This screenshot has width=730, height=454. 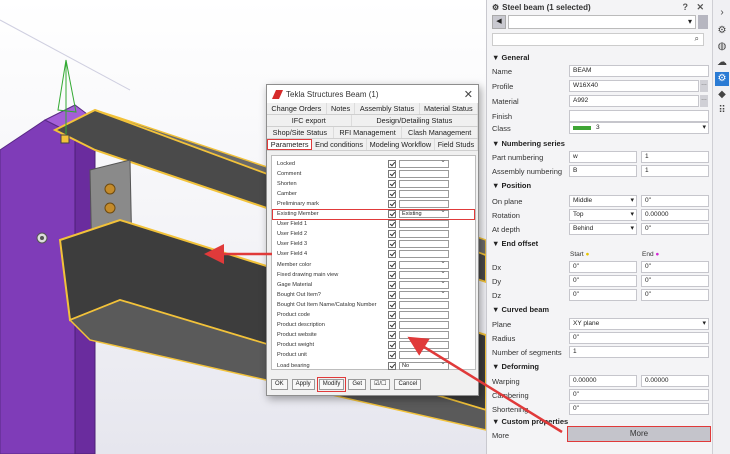 I want to click on cube-icon: ◆, so click(x=722, y=95).